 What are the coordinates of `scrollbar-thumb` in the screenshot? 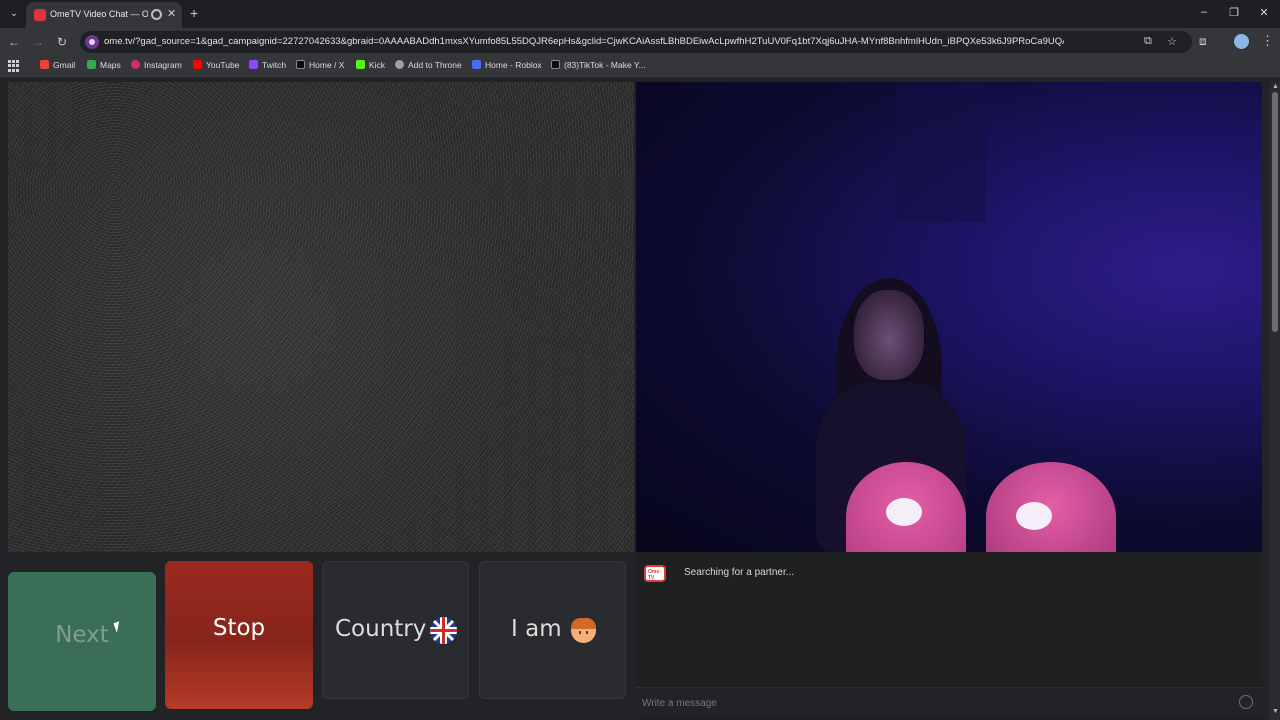 It's located at (1275, 212).